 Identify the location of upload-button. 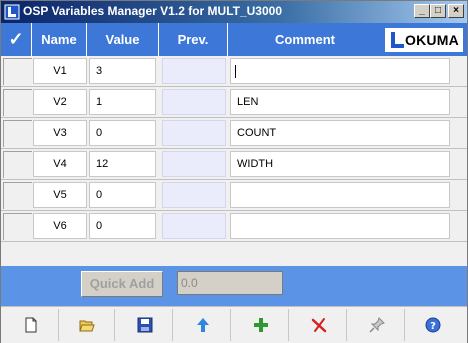
(203, 325).